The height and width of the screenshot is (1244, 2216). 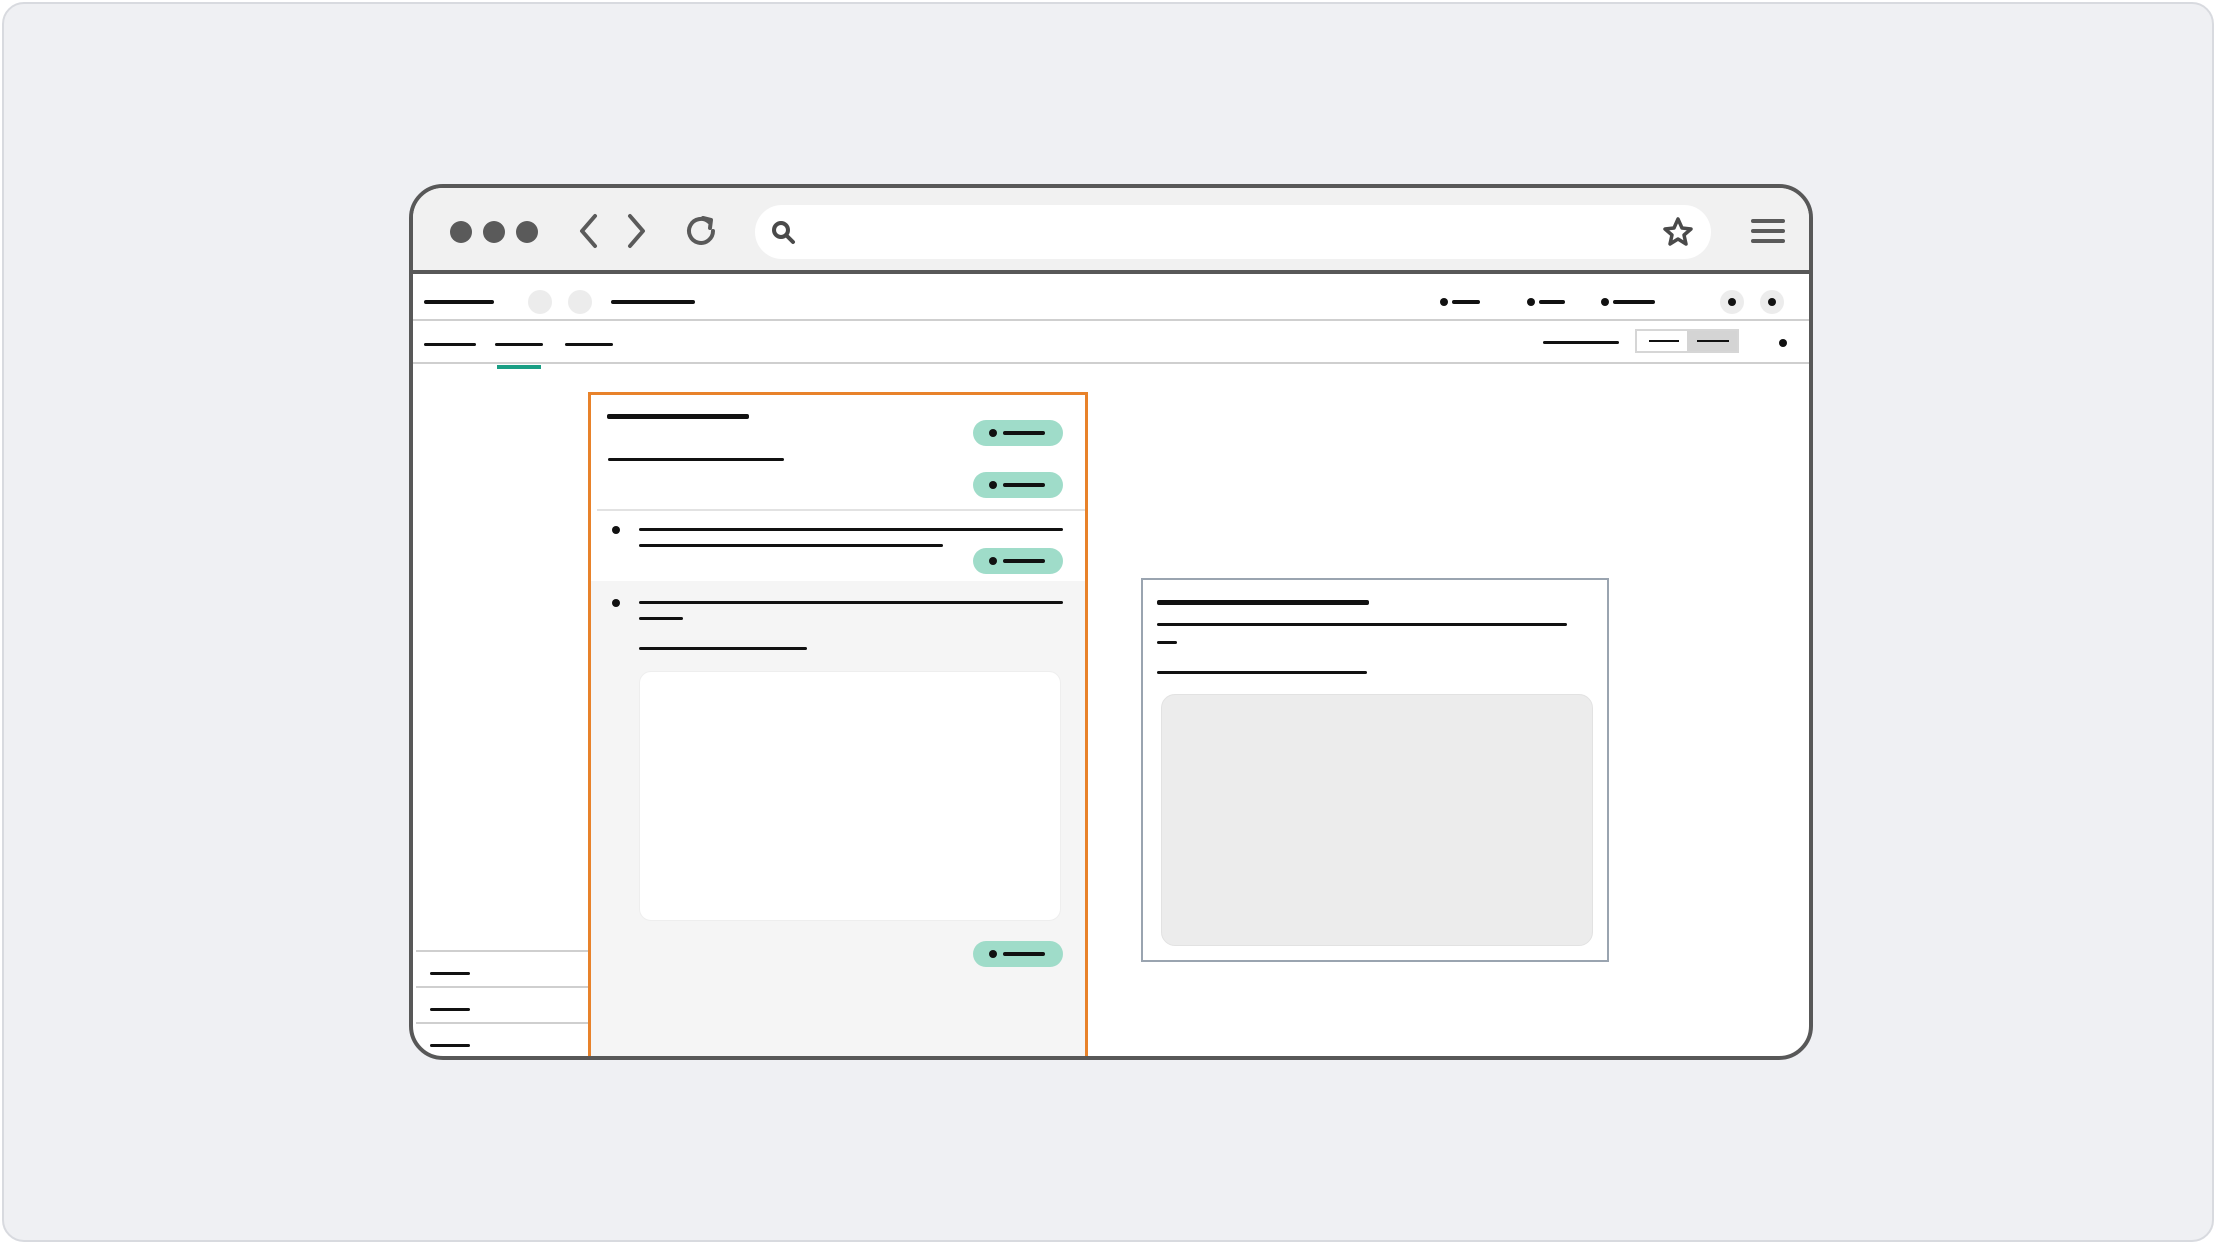 I want to click on chevron-left-icon, so click(x=589, y=231).